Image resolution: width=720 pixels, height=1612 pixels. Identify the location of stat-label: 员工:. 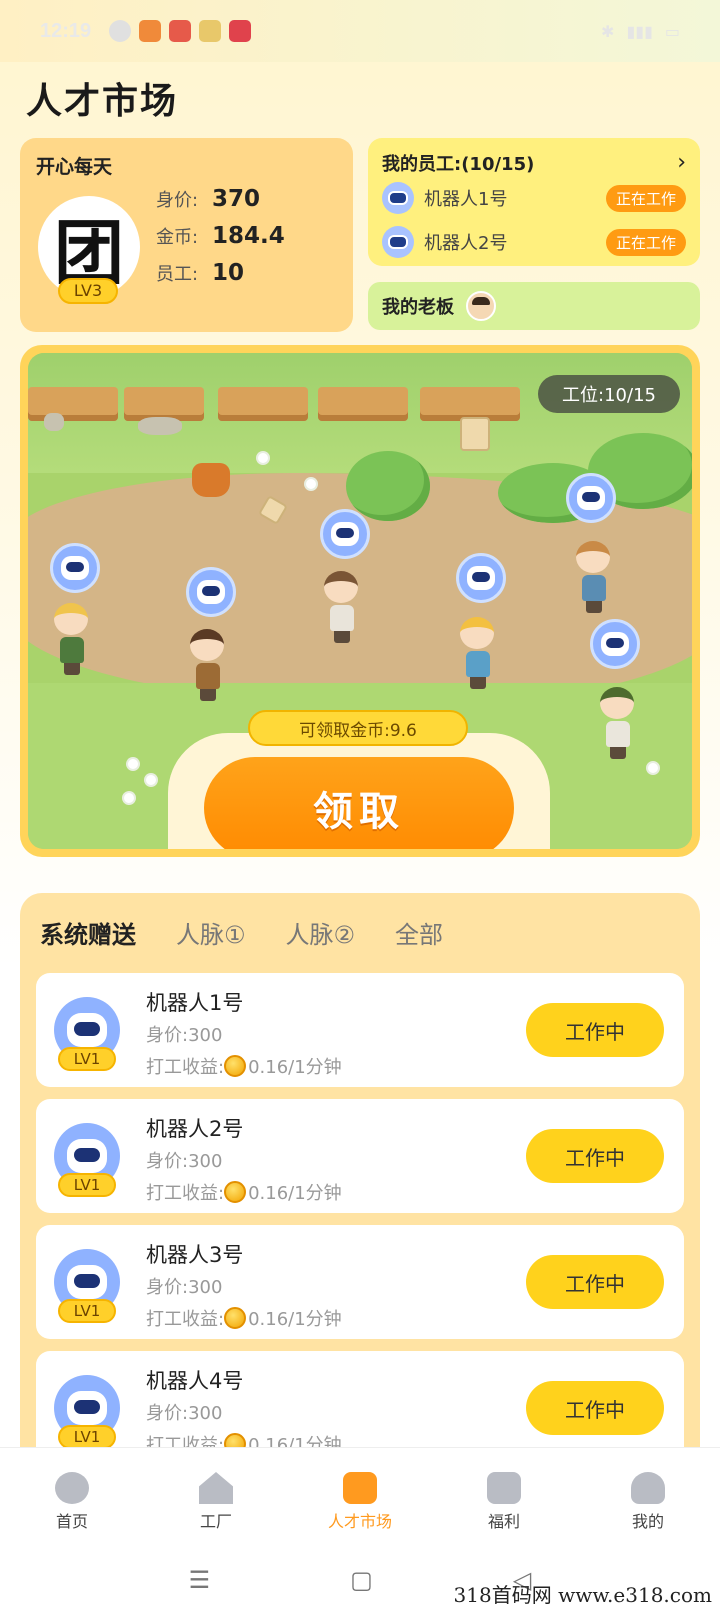
(177, 274).